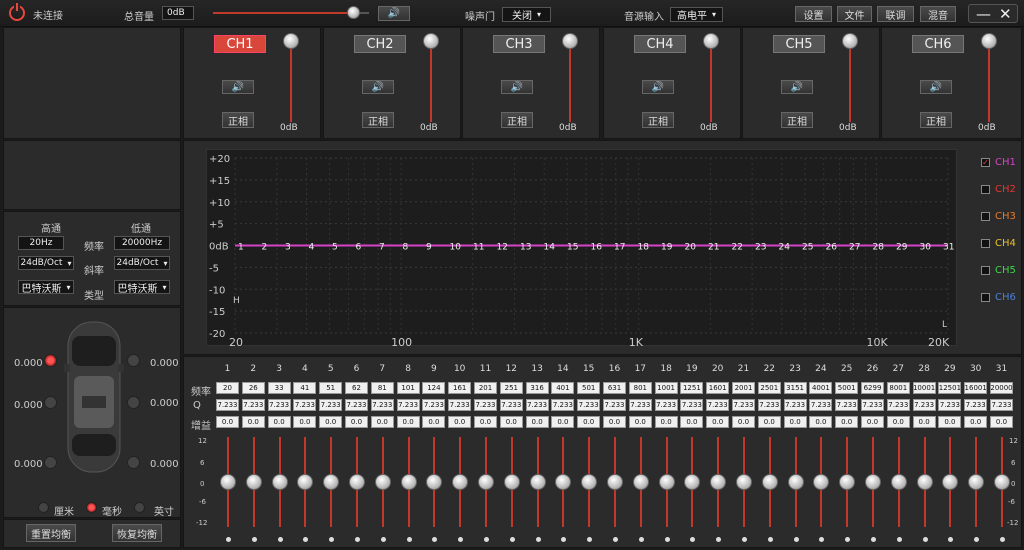 This screenshot has width=1024, height=550. Describe the element at coordinates (50, 402) in the screenshot. I see `delay-speaker-ml` at that location.